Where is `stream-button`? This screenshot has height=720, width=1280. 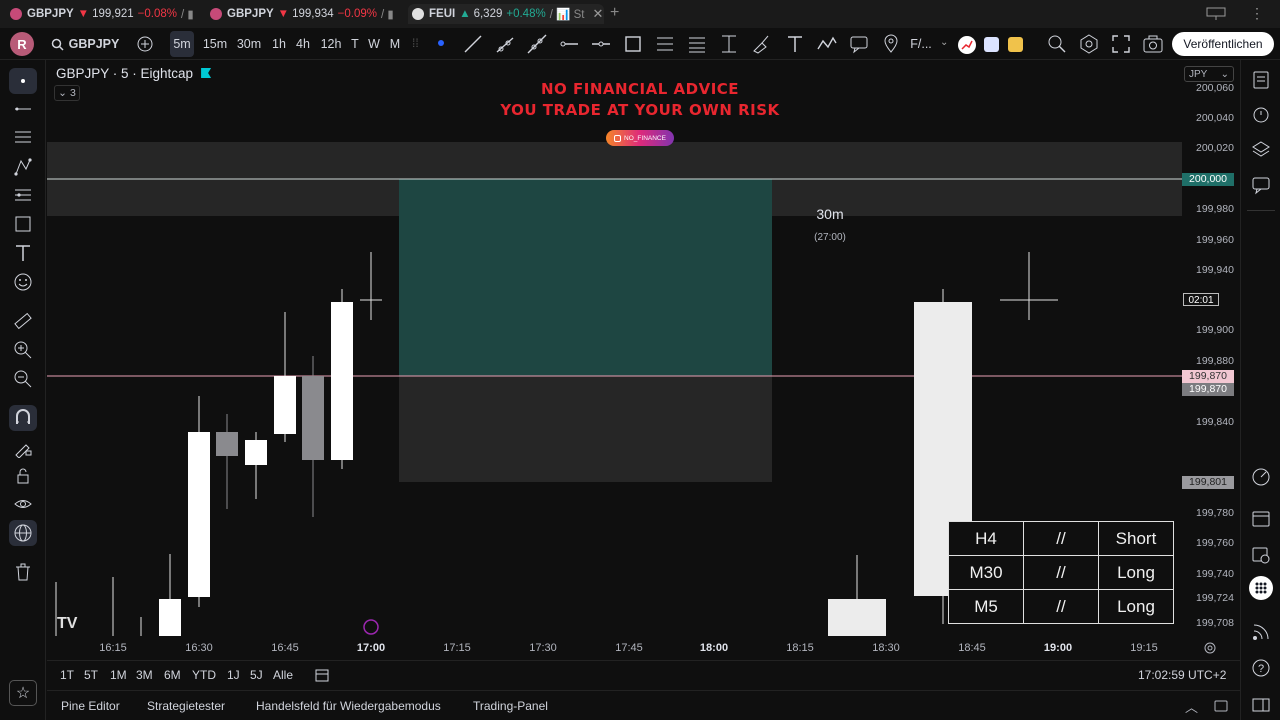
stream-button is located at coordinates (1261, 632).